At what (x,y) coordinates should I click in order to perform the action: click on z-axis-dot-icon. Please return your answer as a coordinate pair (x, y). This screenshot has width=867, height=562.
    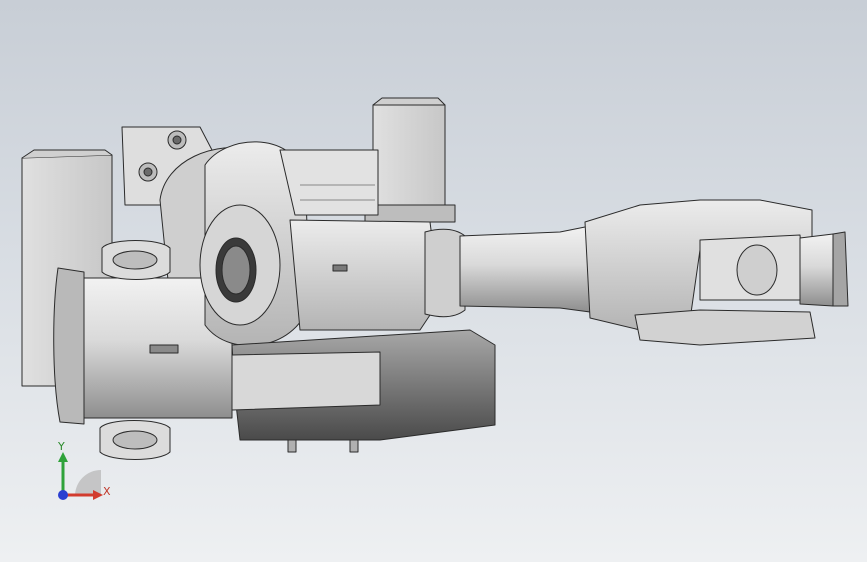
    Looking at the image, I should click on (63, 495).